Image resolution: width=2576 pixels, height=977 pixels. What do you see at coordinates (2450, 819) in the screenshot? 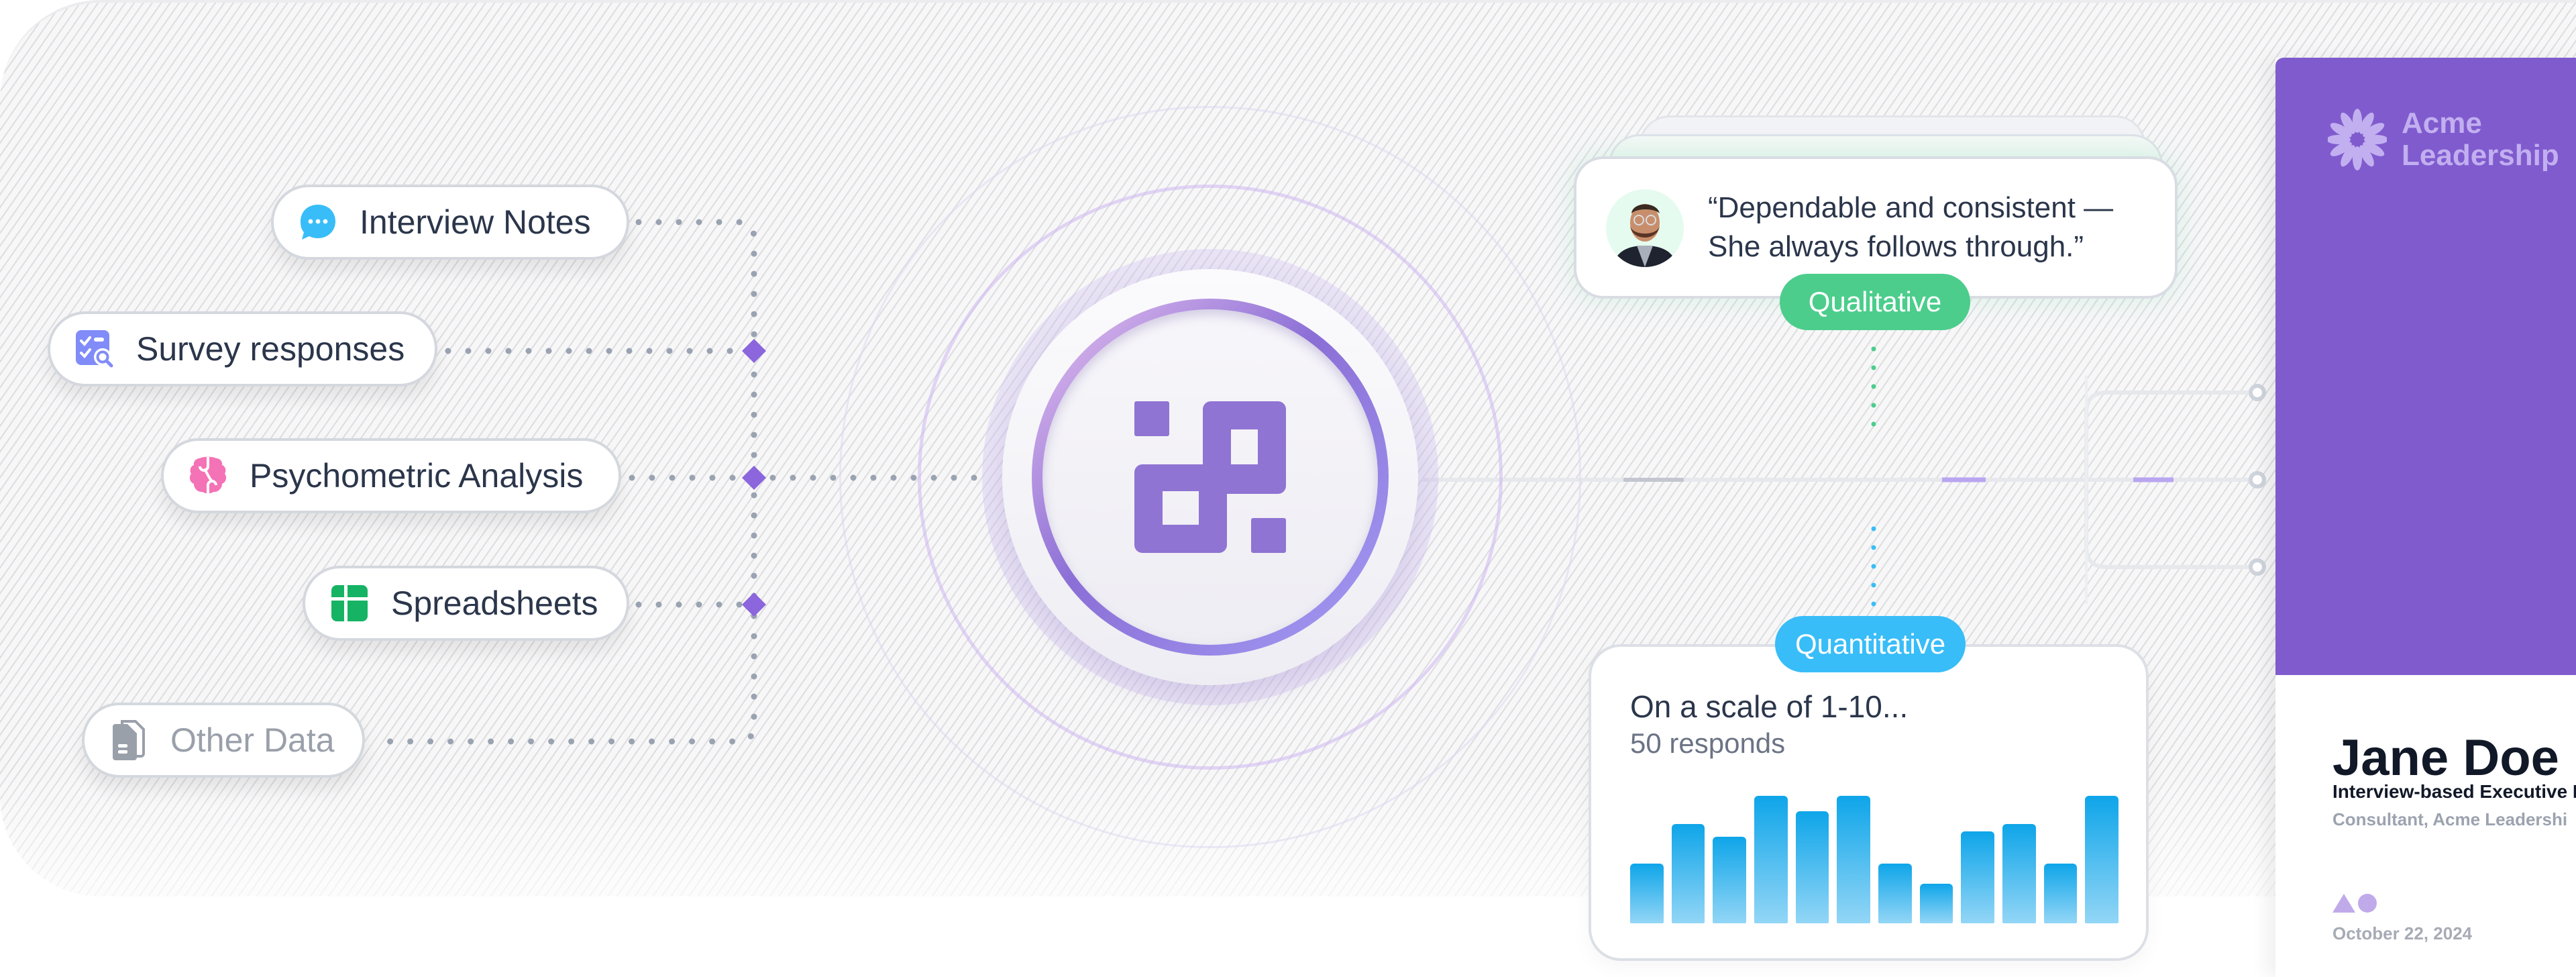
I see `author-org: Consultant, Acme Leadershi` at bounding box center [2450, 819].